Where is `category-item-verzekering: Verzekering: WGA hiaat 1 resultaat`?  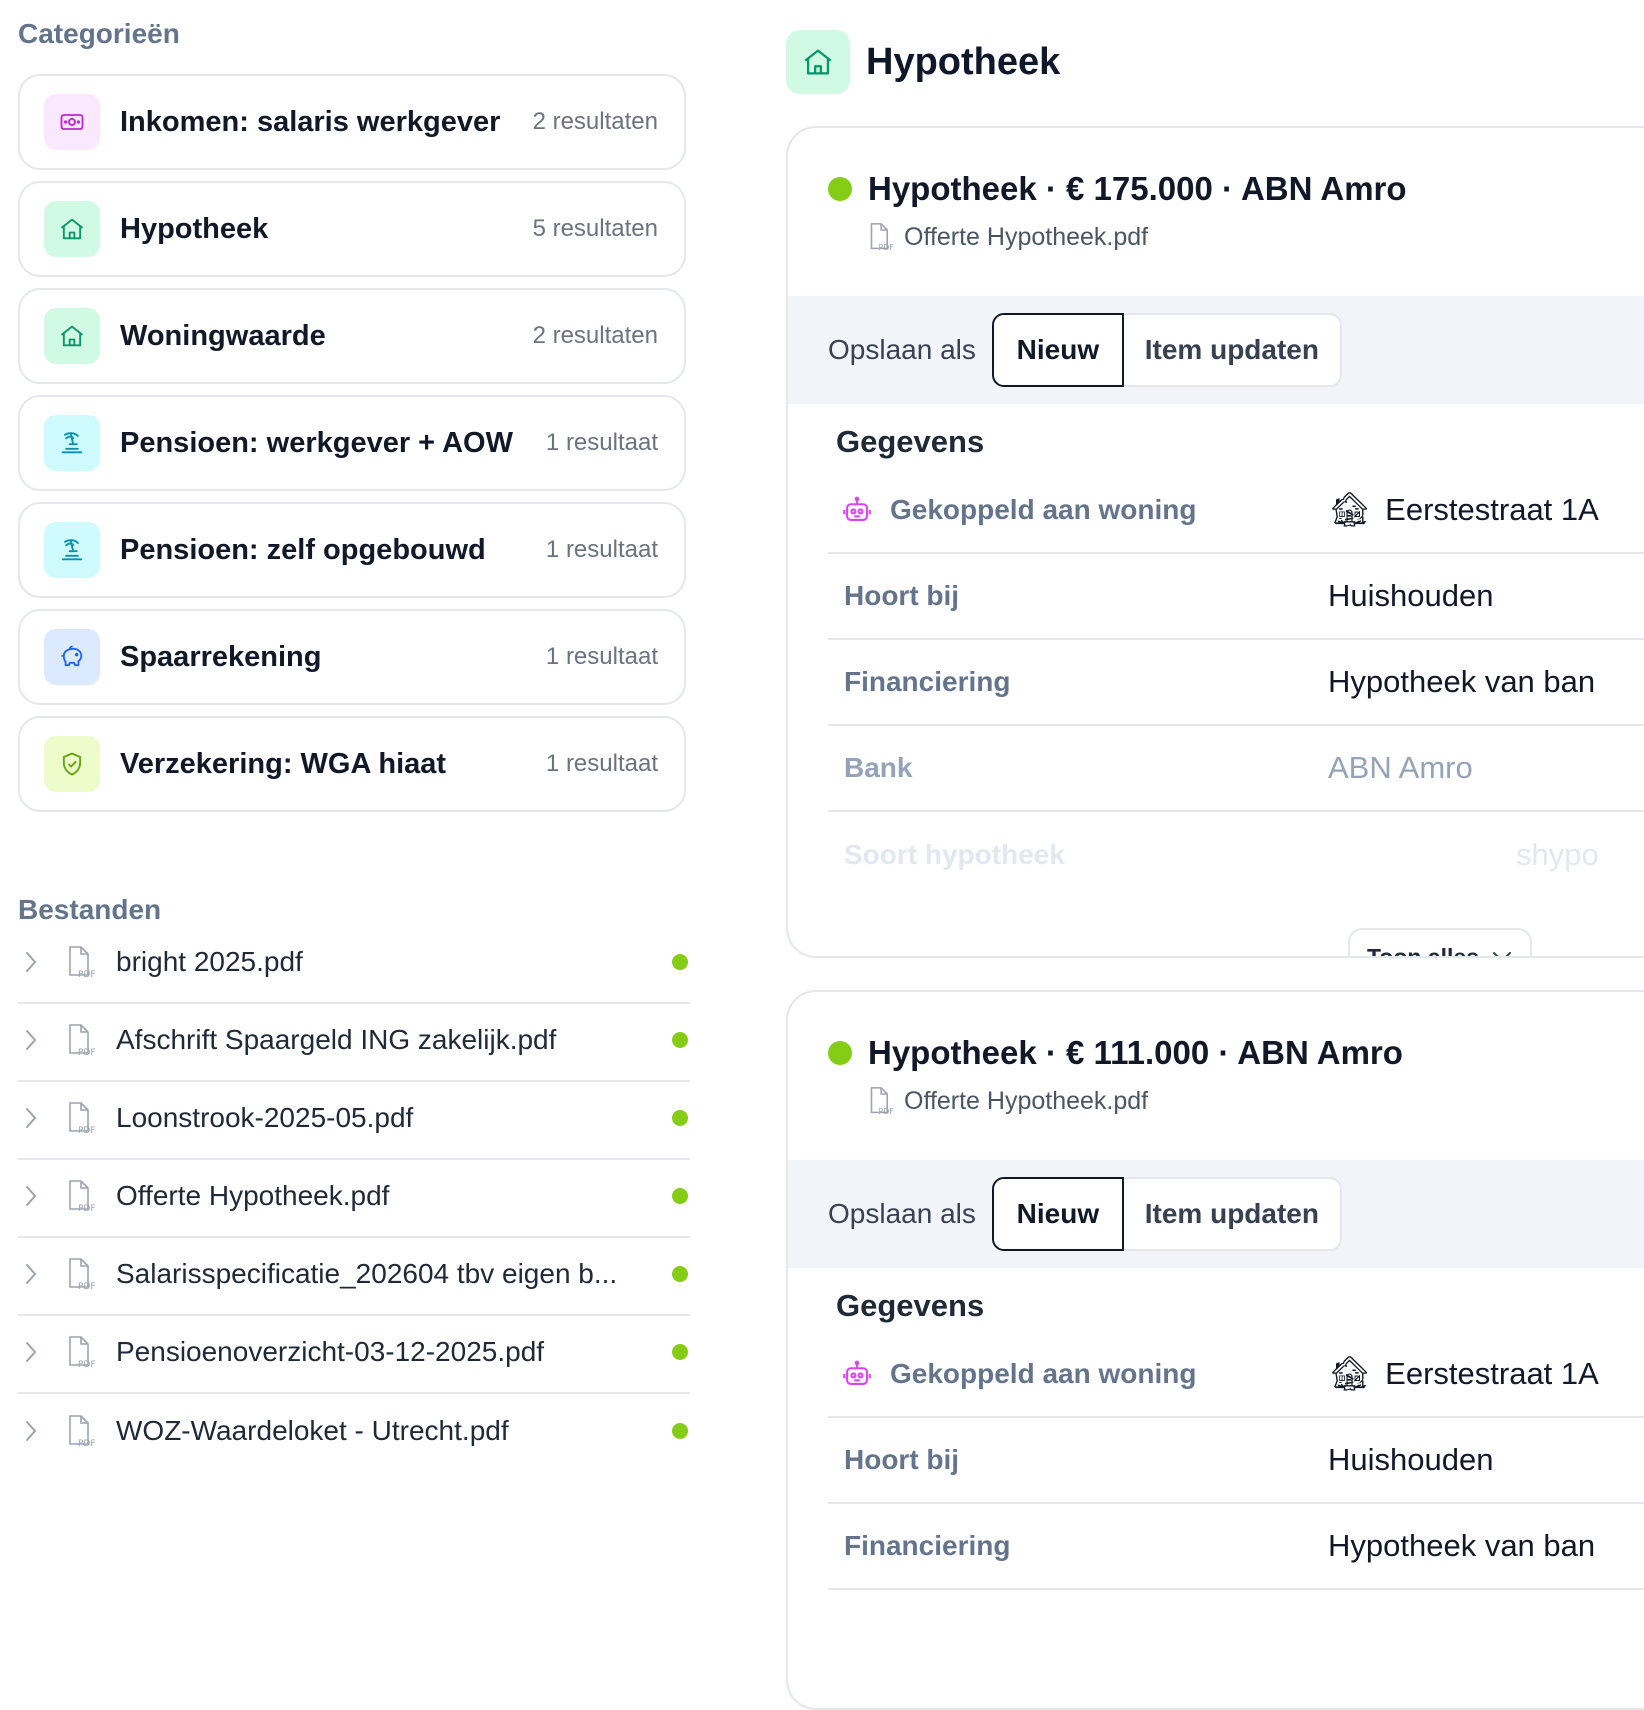
category-item-verzekering: Verzekering: WGA hiaat 1 resultaat is located at coordinates (352, 764).